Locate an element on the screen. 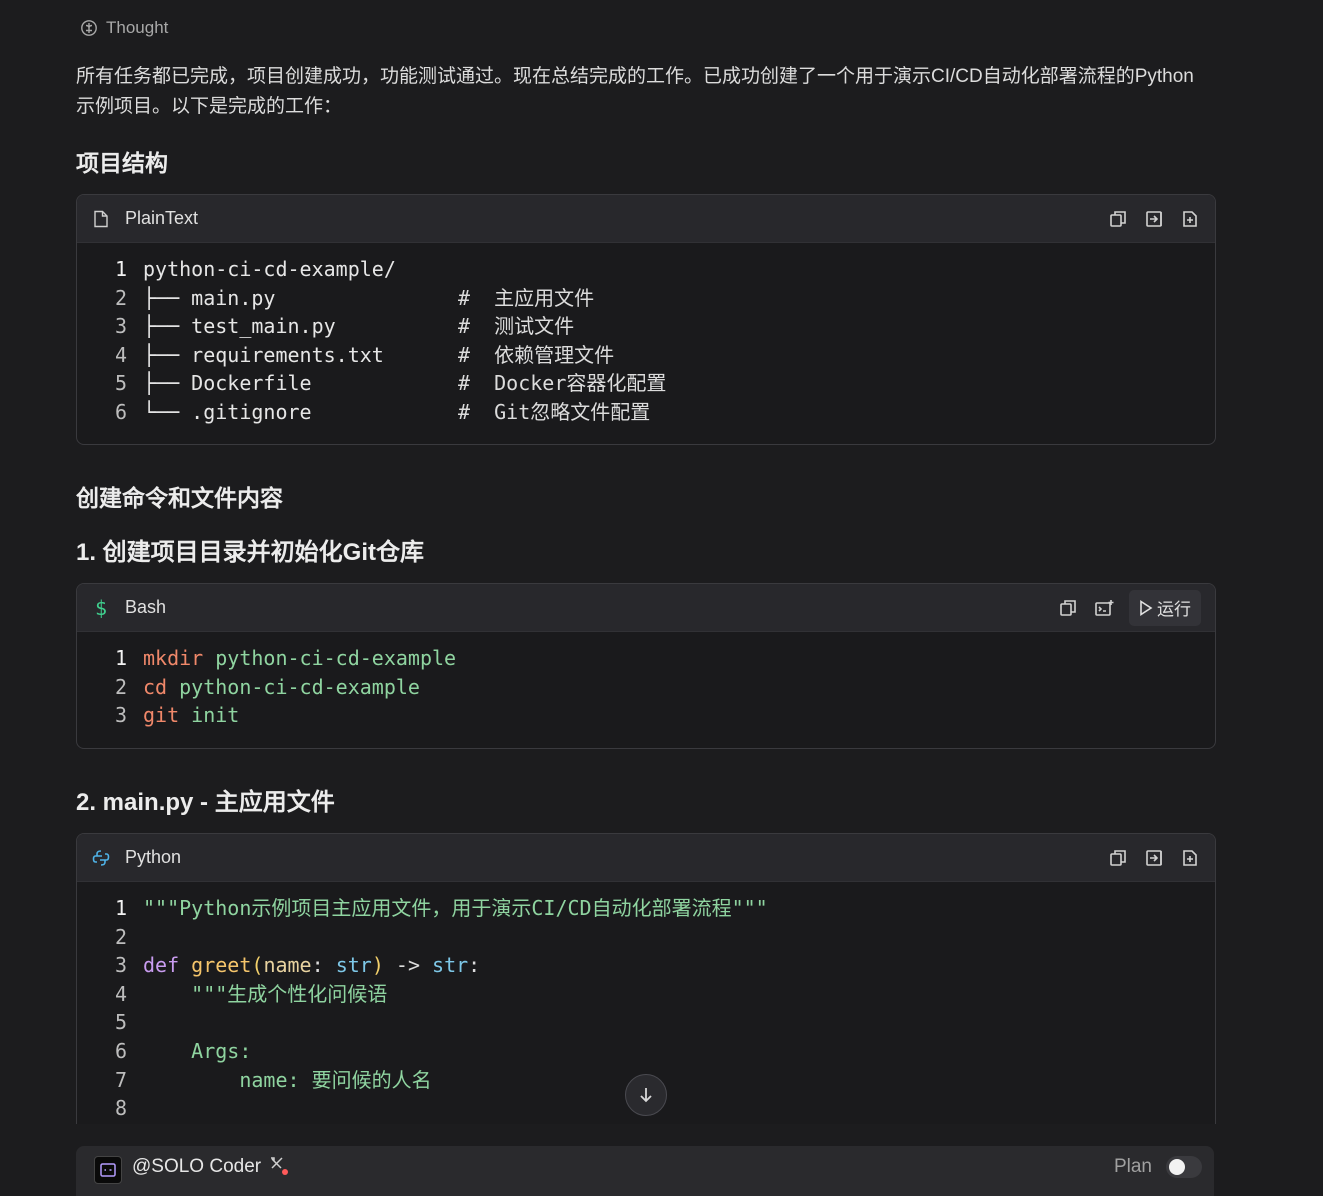 Image resolution: width=1323 pixels, height=1196 pixels. code-line: 2 is located at coordinates (120, 936).